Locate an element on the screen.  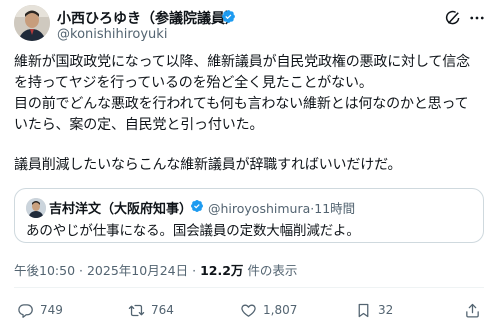
timestamp-time: 午後10:50 is located at coordinates (44, 270).